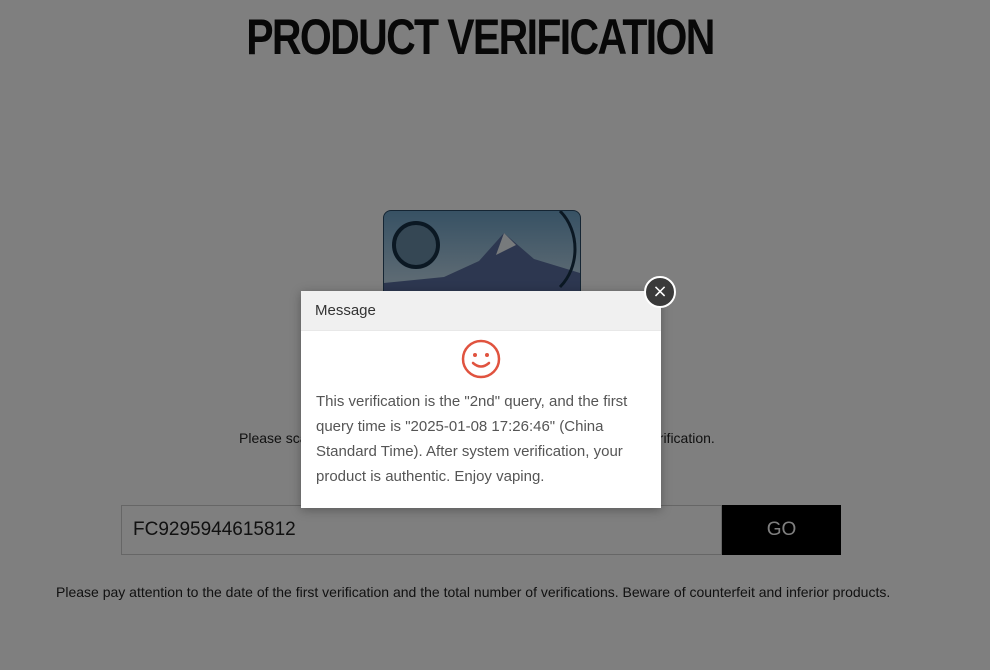 The image size is (990, 670). Describe the element at coordinates (660, 292) in the screenshot. I see `close-icon: ×` at that location.